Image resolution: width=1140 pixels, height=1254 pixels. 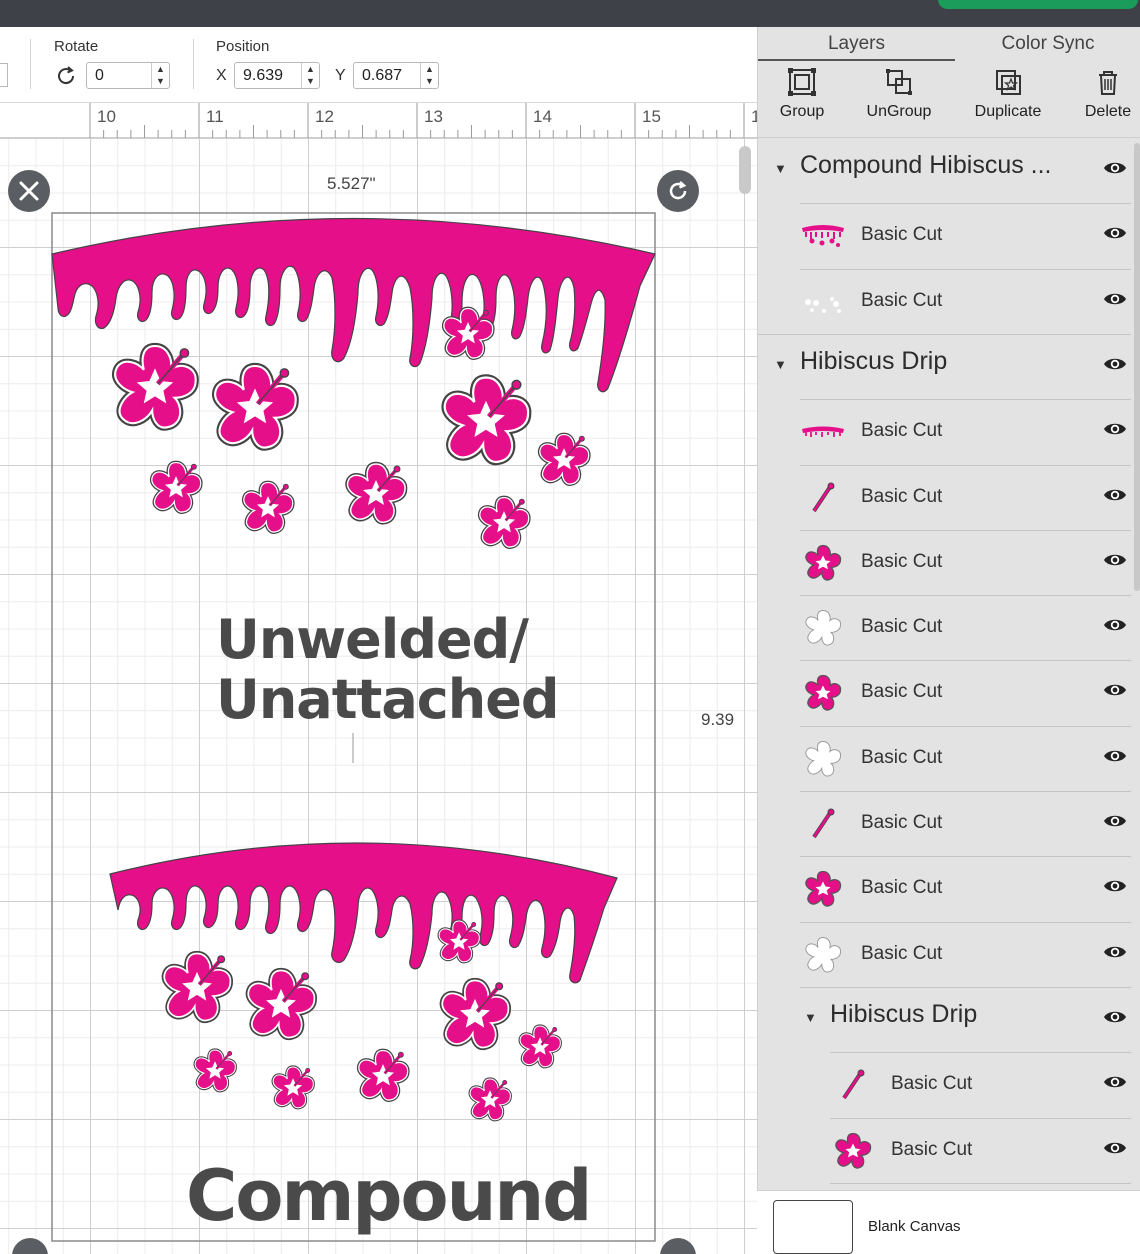 What do you see at coordinates (914, 1226) in the screenshot?
I see `blank-canvas-label: Blank Canvas` at bounding box center [914, 1226].